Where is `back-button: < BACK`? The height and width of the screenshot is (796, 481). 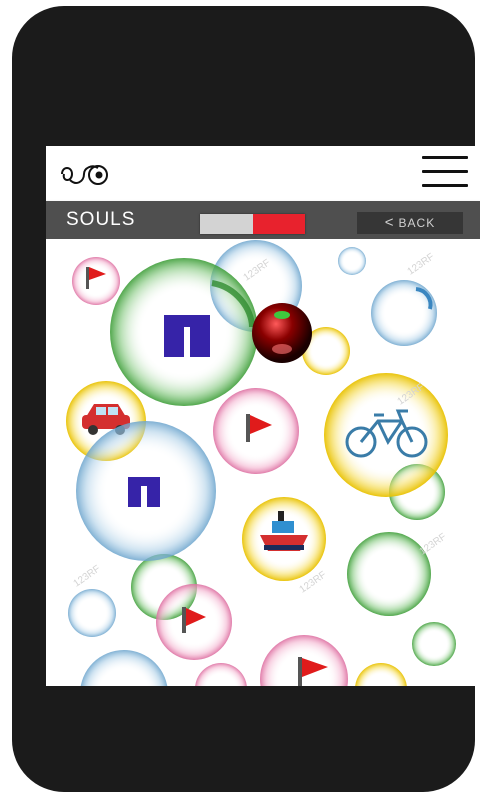 back-button: < BACK is located at coordinates (410, 223).